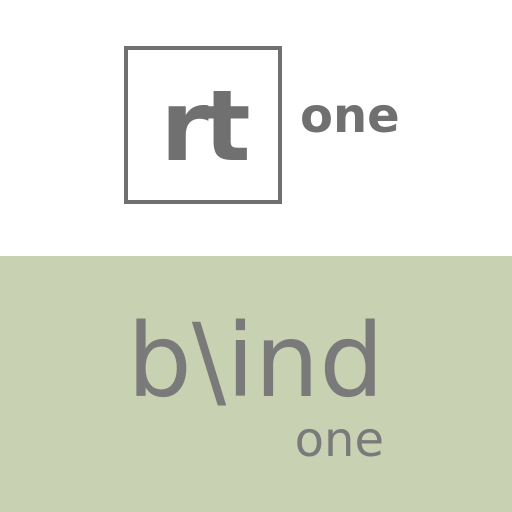 This screenshot has width=512, height=512. Describe the element at coordinates (339, 440) in the screenshot. I see `product-suffix: one` at that location.